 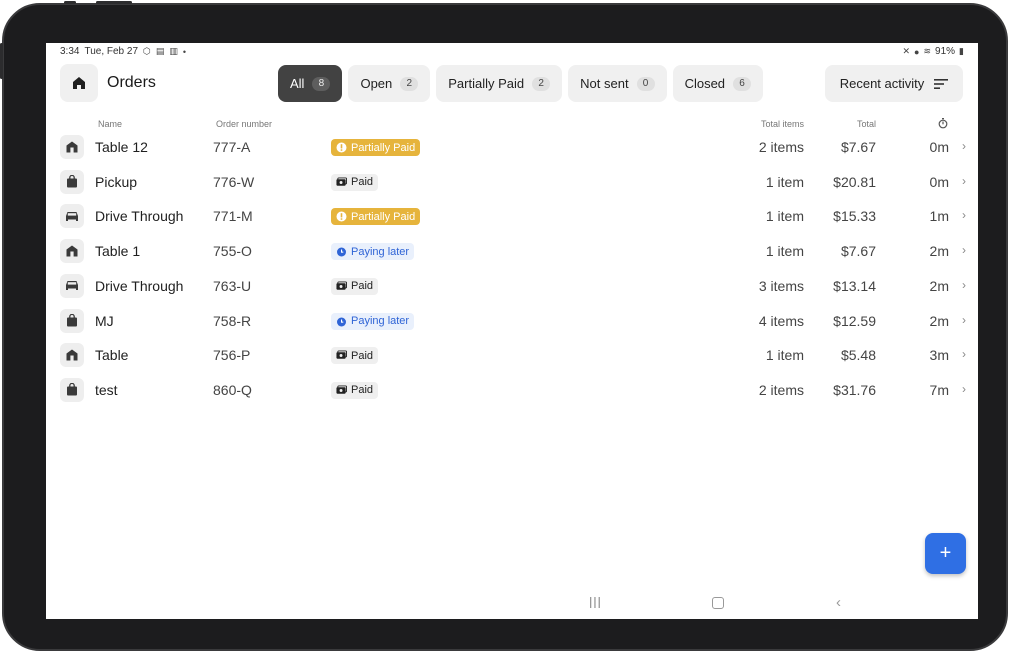 I want to click on battery-icon: ▮, so click(x=961, y=51).